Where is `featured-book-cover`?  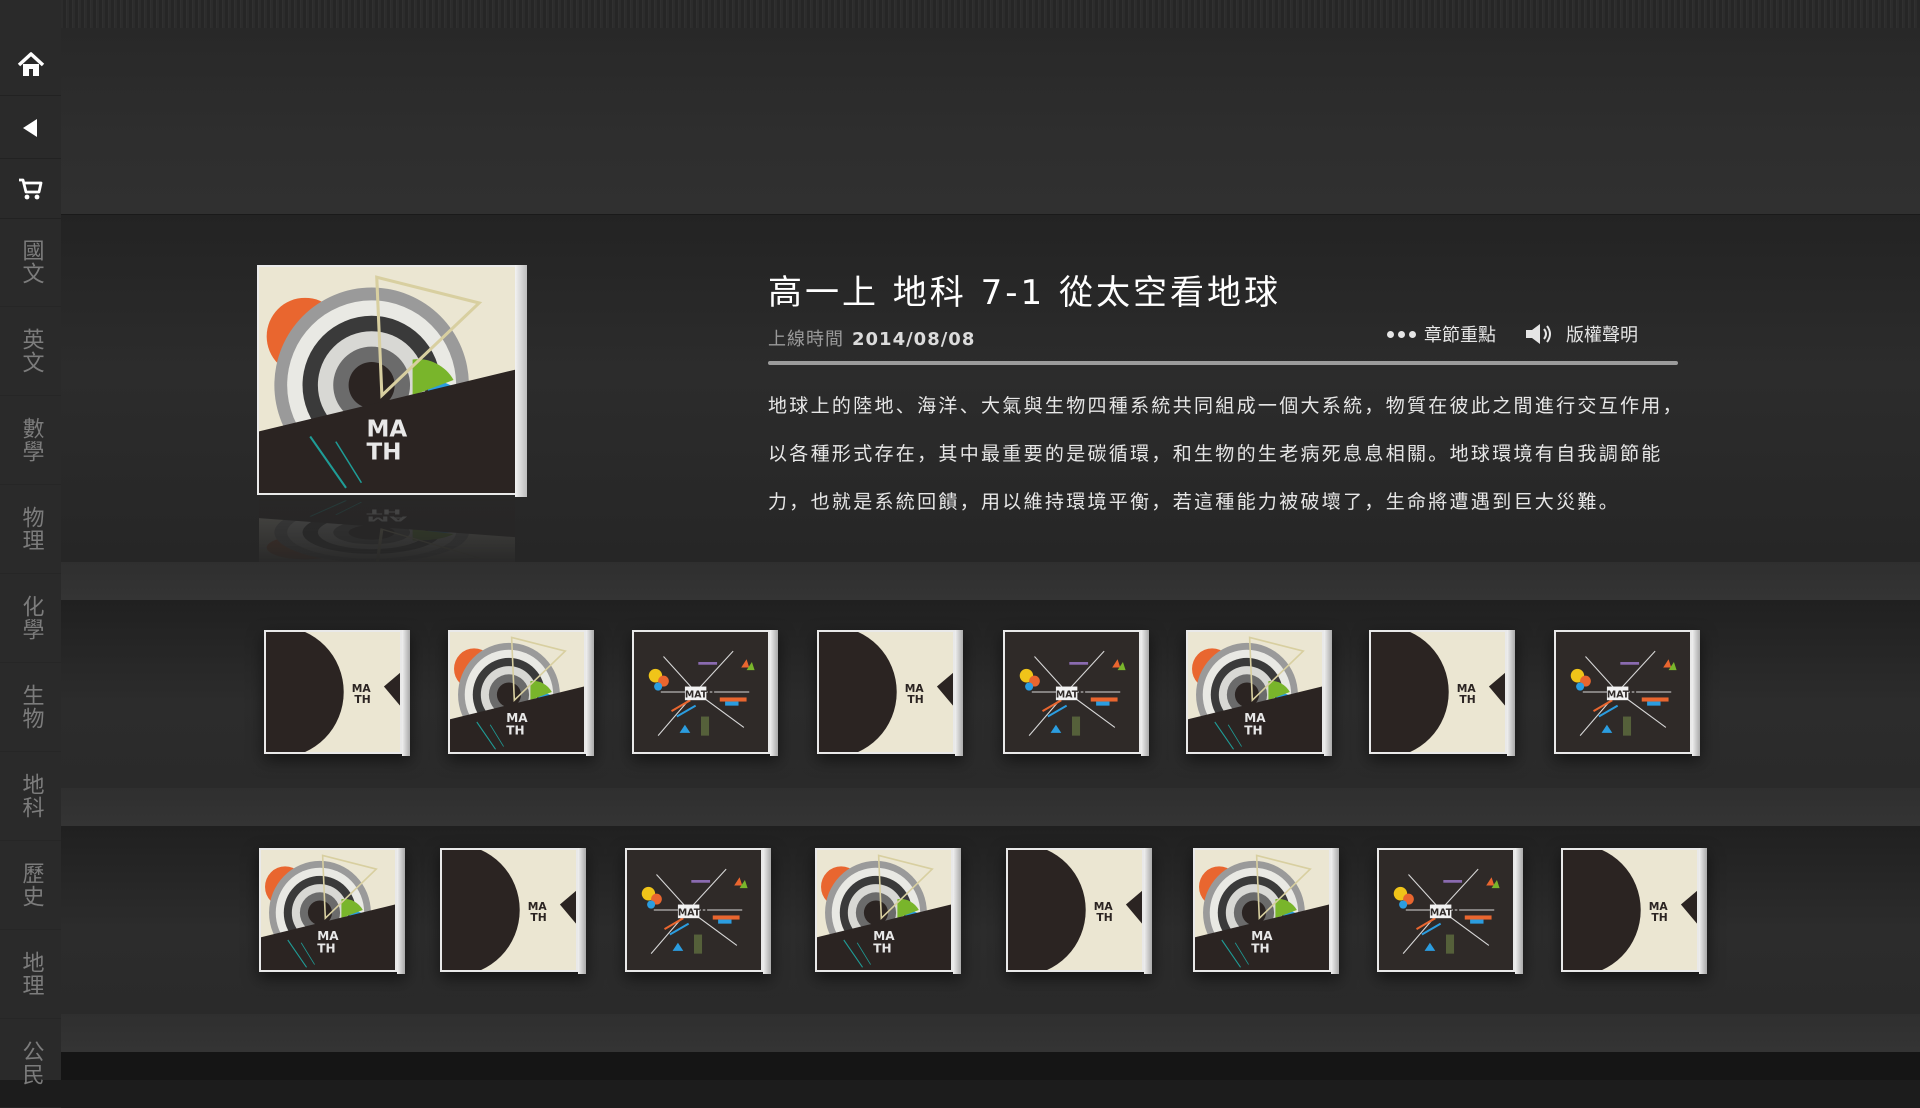 featured-book-cover is located at coordinates (387, 380).